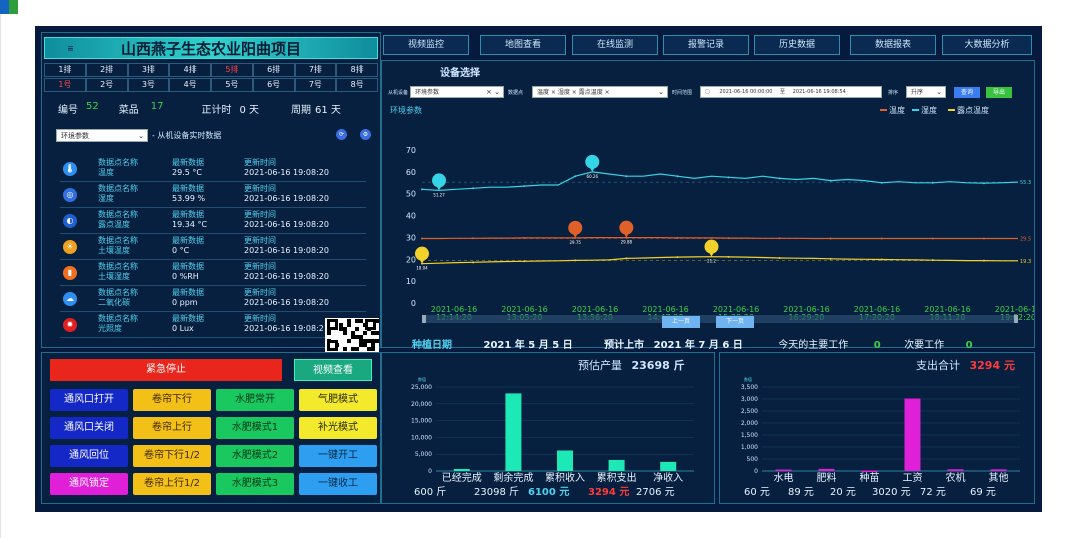 This screenshot has height=538, width=1080. I want to click on y-tick-label: 60, so click(411, 172).